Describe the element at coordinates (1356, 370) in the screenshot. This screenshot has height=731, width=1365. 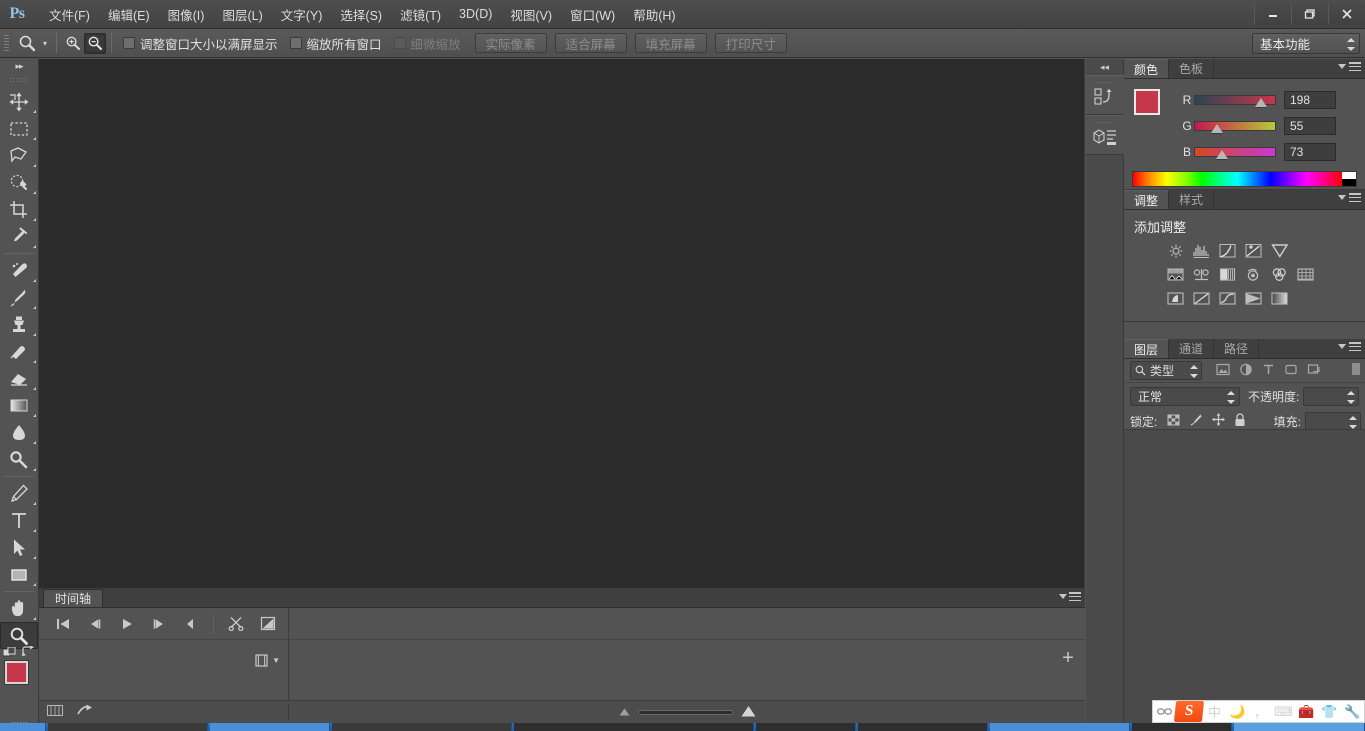
I see `filter-toggle-icon` at that location.